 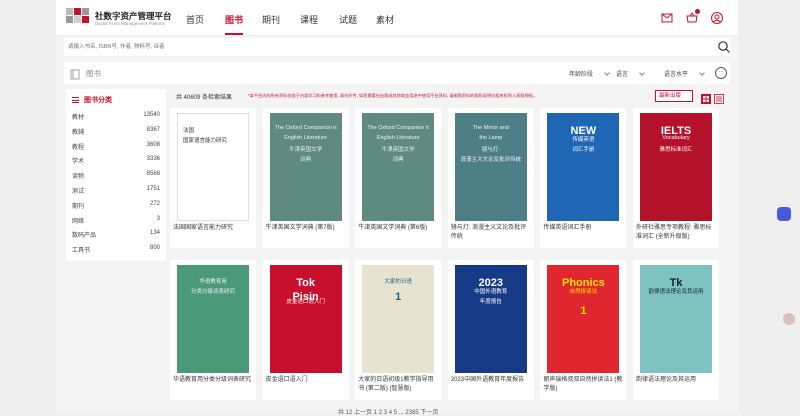 I want to click on category-item: 教辅 8367, so click(x=116, y=133).